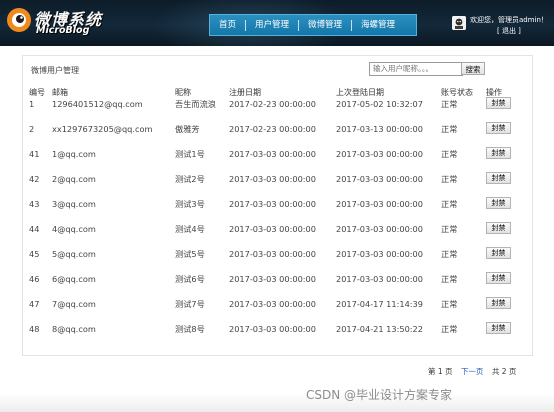  What do you see at coordinates (227, 25) in the screenshot?
I see `nav-item-home: 首页` at bounding box center [227, 25].